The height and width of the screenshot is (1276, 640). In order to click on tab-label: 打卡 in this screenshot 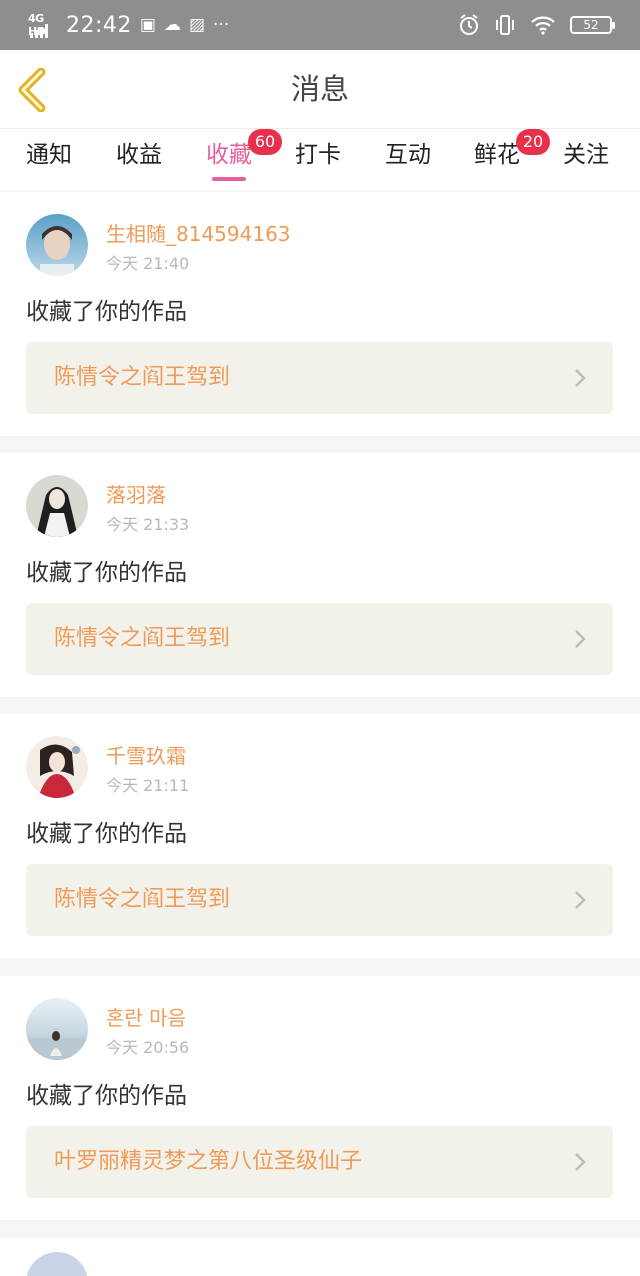, I will do `click(318, 155)`.